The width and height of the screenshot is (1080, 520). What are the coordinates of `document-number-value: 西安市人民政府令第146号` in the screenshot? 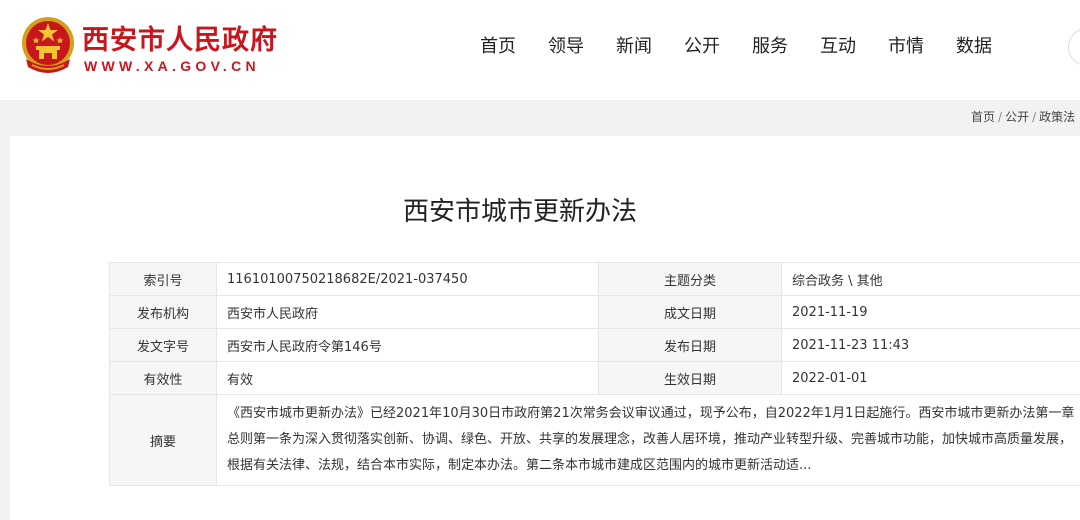 It's located at (407, 345).